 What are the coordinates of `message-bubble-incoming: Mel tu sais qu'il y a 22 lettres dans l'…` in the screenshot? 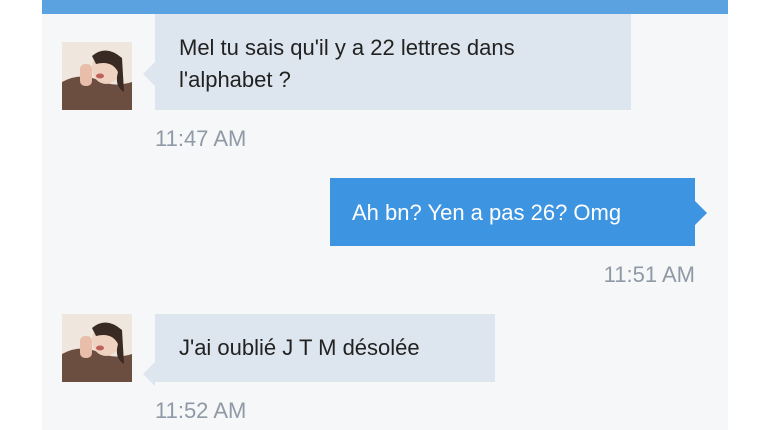 It's located at (387, 62).